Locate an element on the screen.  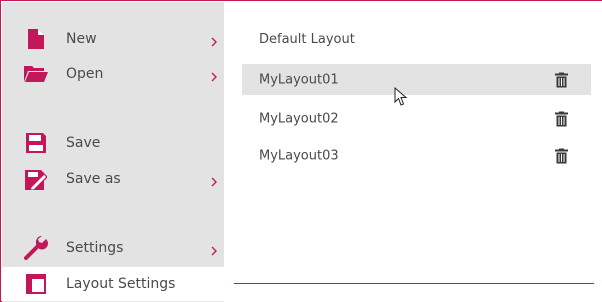
mouse-cursor-icon is located at coordinates (401, 96).